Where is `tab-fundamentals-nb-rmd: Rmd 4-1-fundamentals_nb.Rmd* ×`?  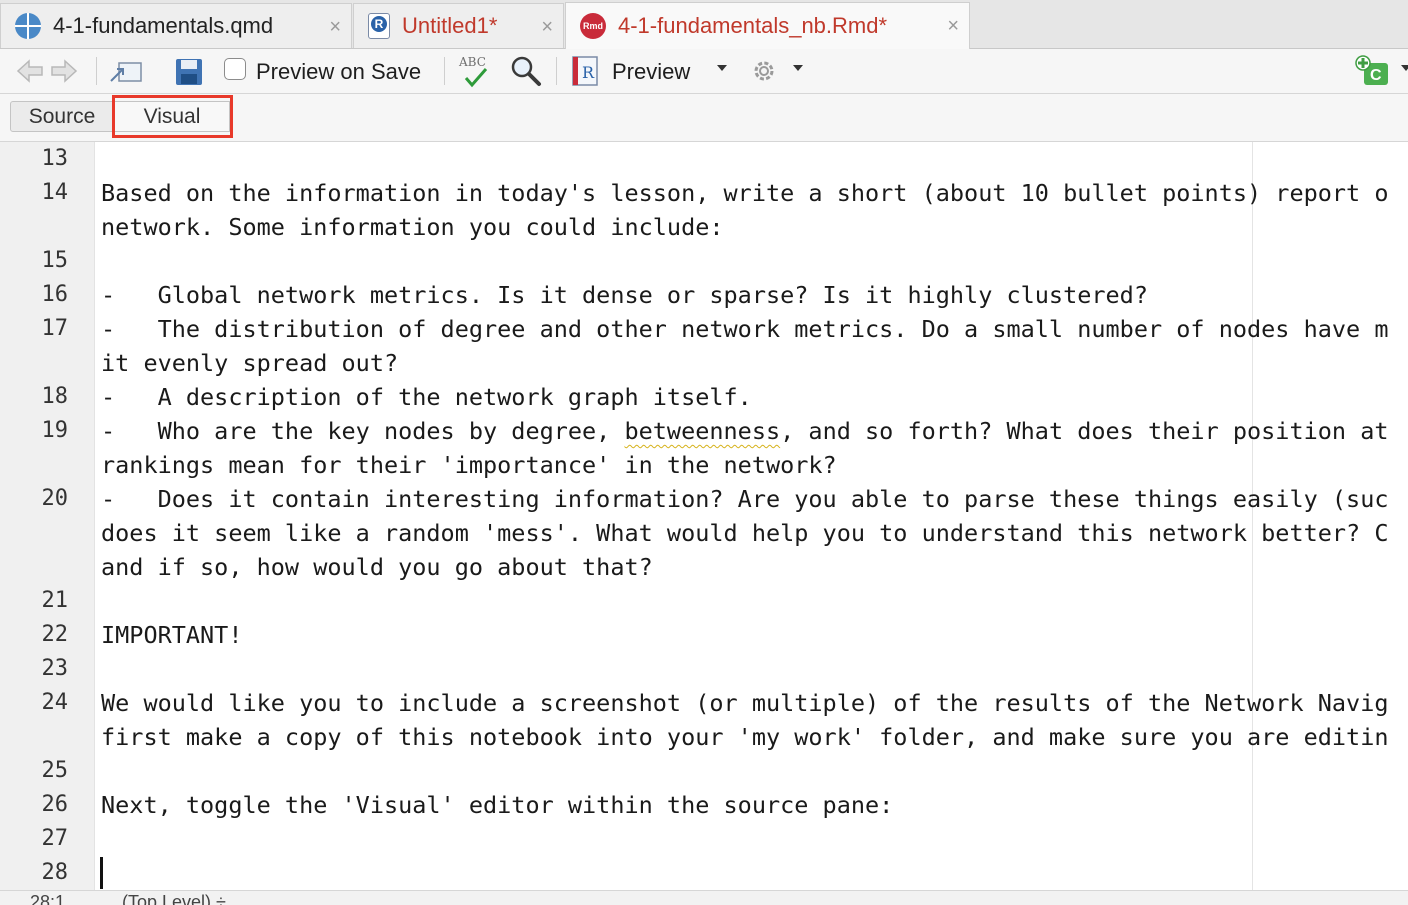 tab-fundamentals-nb-rmd: Rmd 4-1-fundamentals_nb.Rmd* × is located at coordinates (767, 25).